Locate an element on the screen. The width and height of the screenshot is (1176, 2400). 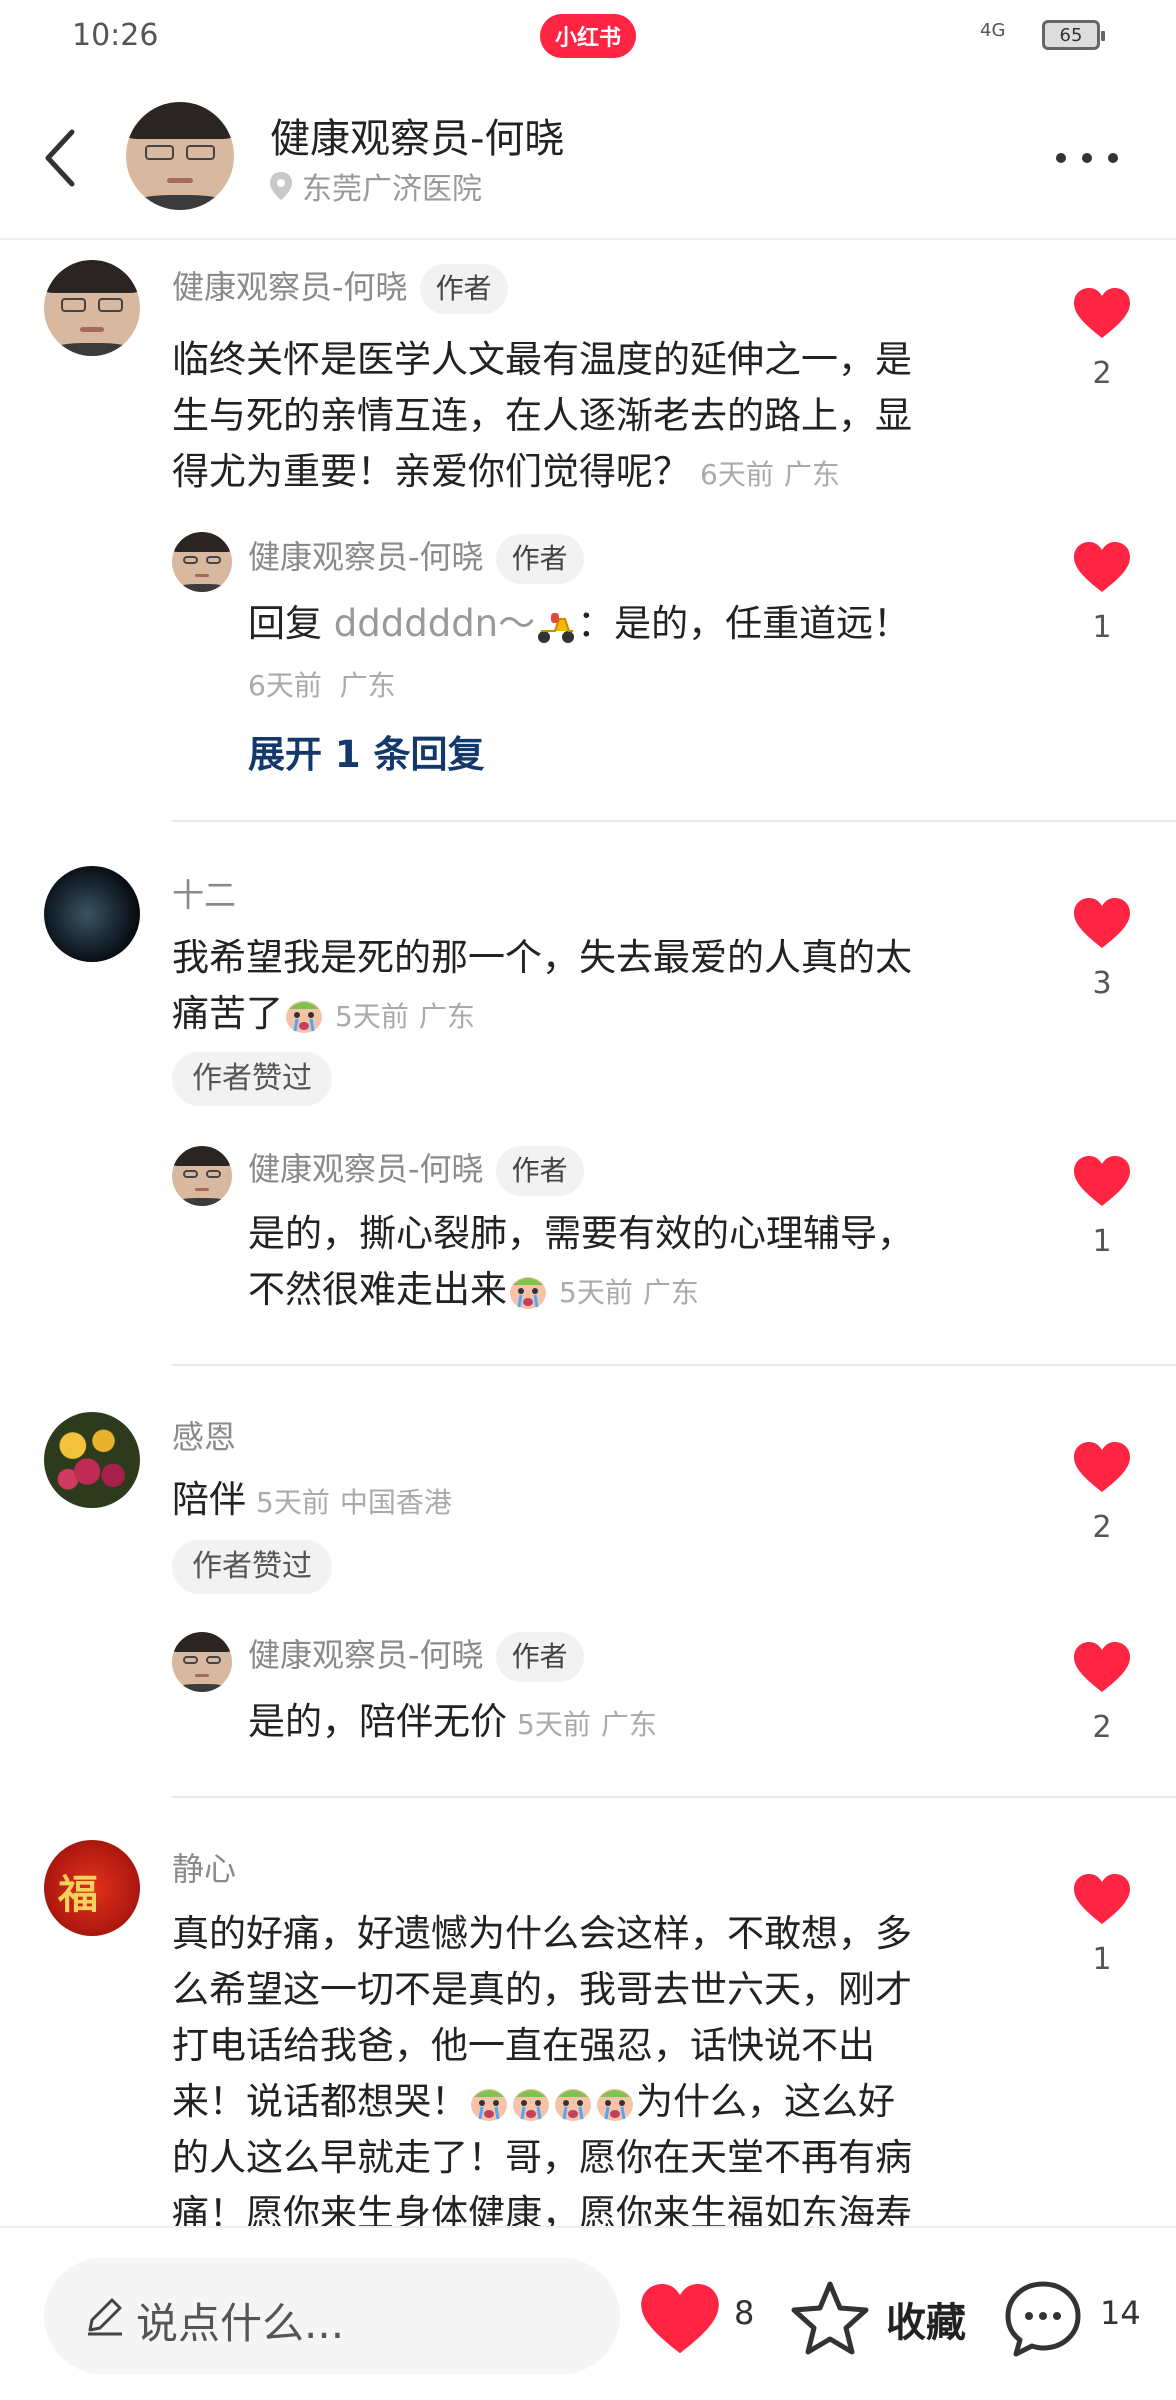
comment-text-line: 临终关怀是医学人文最有温度的延伸之一，是 is located at coordinates (542, 359).